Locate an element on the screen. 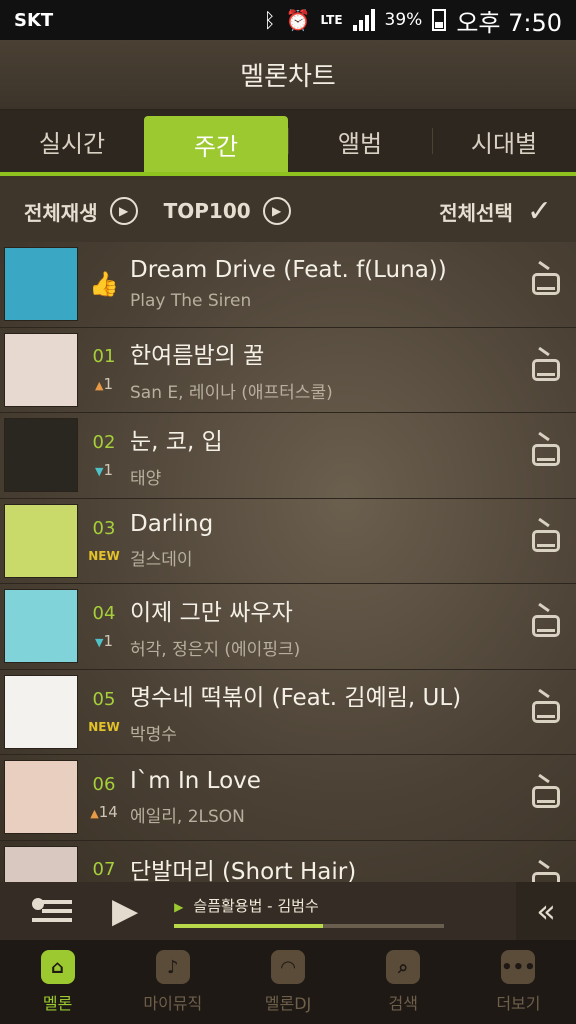  clock: 오후 7:50 is located at coordinates (509, 22).